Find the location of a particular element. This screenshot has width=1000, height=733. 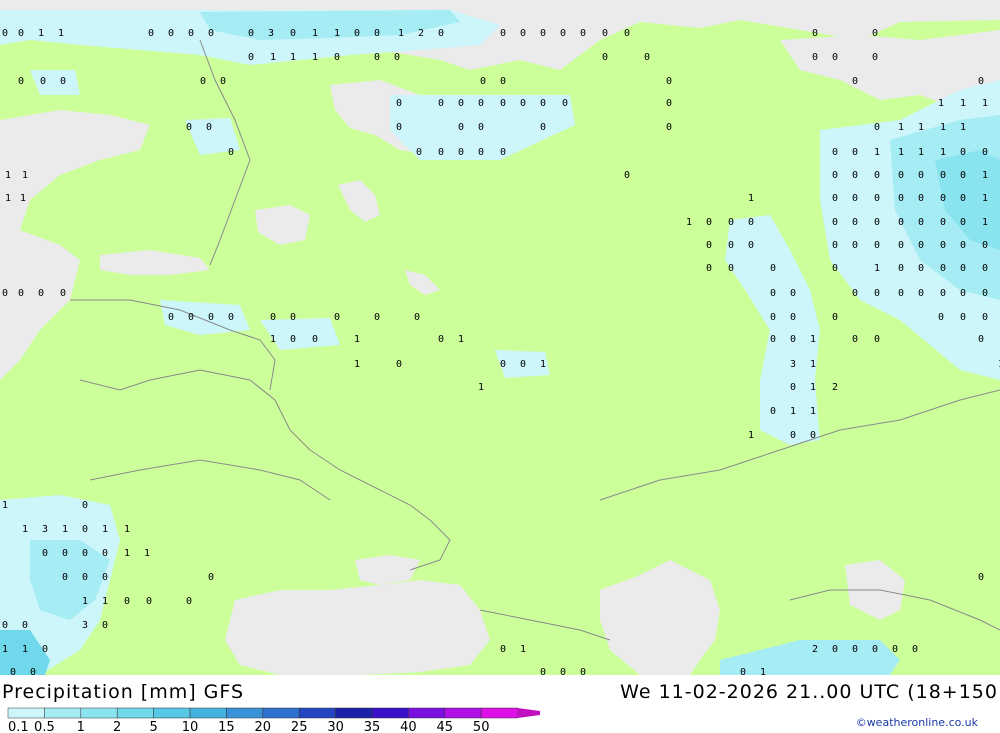

black-sea is located at coordinates (357, 627).